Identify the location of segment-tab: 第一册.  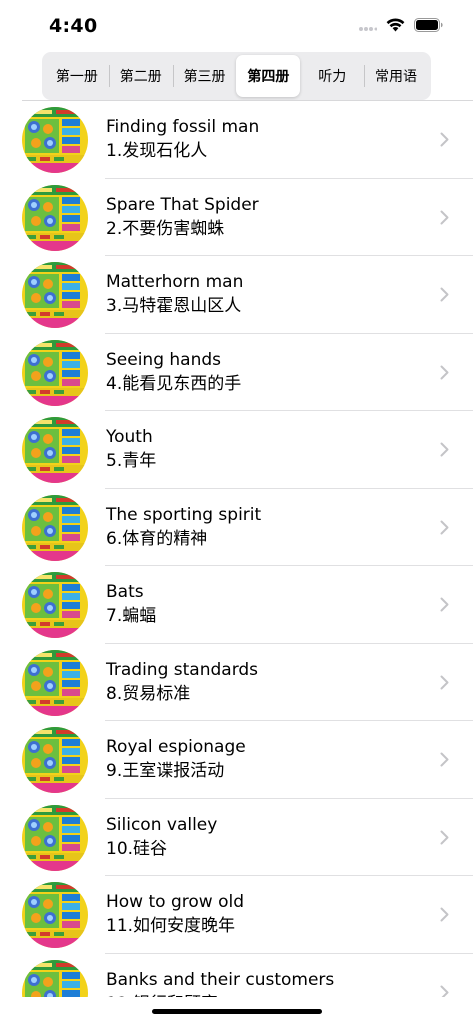
(77, 76).